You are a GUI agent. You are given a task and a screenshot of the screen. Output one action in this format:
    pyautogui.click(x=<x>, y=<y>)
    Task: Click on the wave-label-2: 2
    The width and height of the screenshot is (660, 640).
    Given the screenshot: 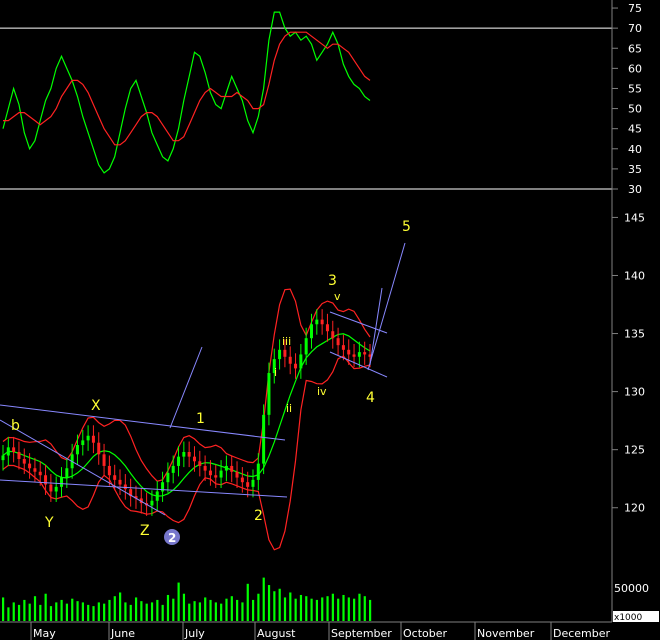 What is the action you would take?
    pyautogui.click(x=258, y=516)
    